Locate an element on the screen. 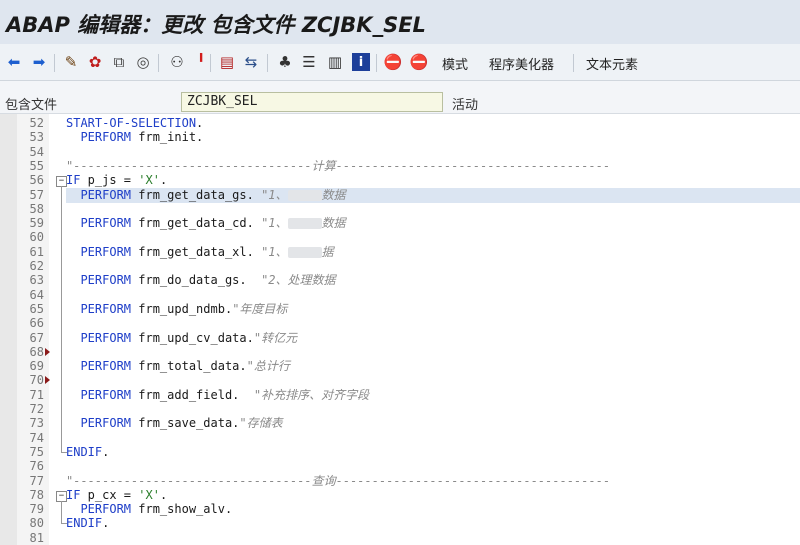 This screenshot has width=800, height=545. line-number: 62 is located at coordinates (36, 266).